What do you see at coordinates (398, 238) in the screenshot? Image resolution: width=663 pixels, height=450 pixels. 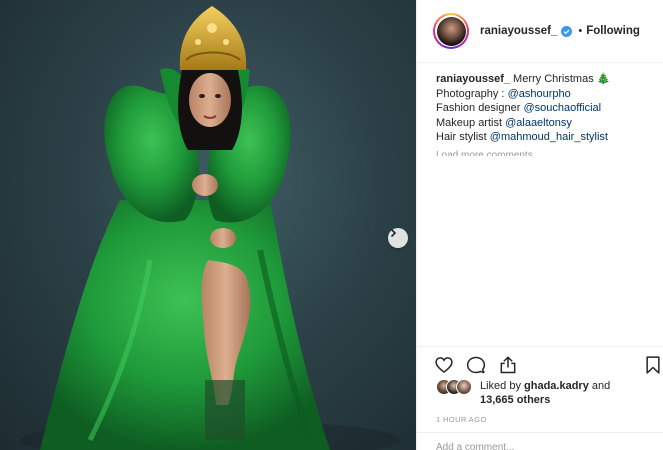 I see `next-photo-button` at bounding box center [398, 238].